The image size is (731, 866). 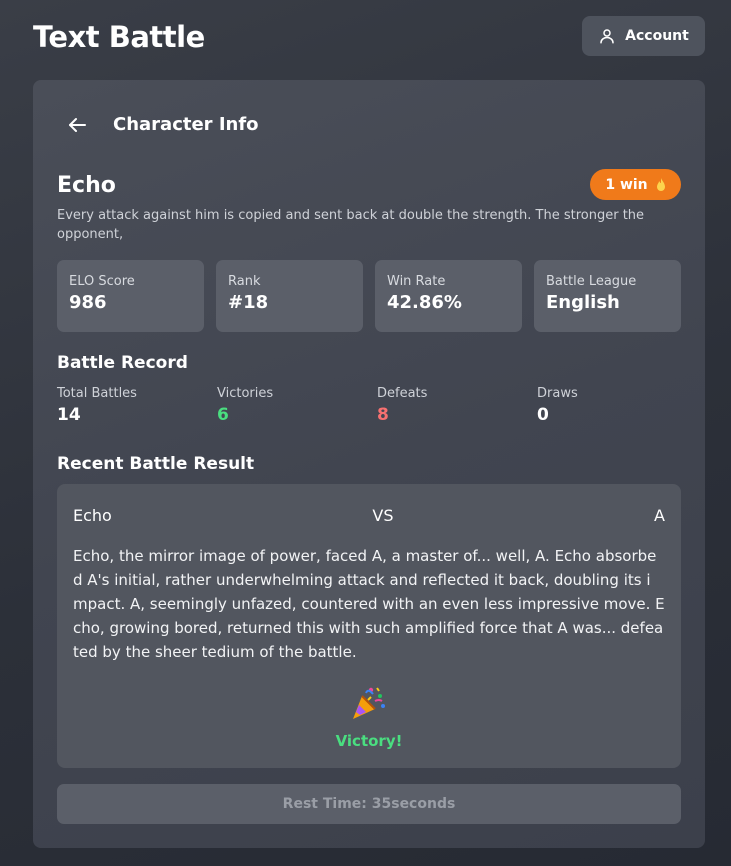 What do you see at coordinates (369, 703) in the screenshot?
I see `party-popper-icon` at bounding box center [369, 703].